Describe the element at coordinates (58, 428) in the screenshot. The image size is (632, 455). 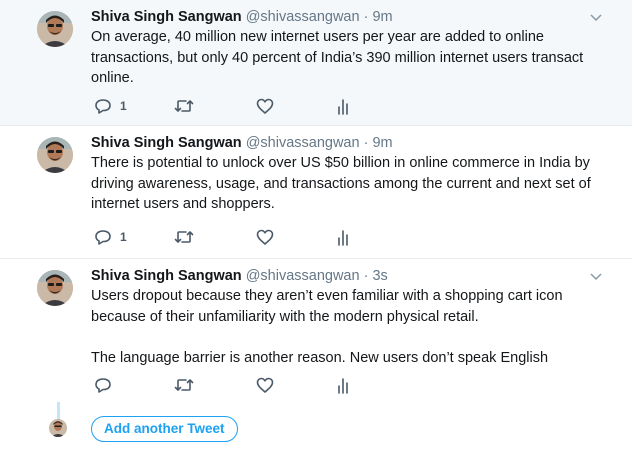
I see `compose-avatar` at that location.